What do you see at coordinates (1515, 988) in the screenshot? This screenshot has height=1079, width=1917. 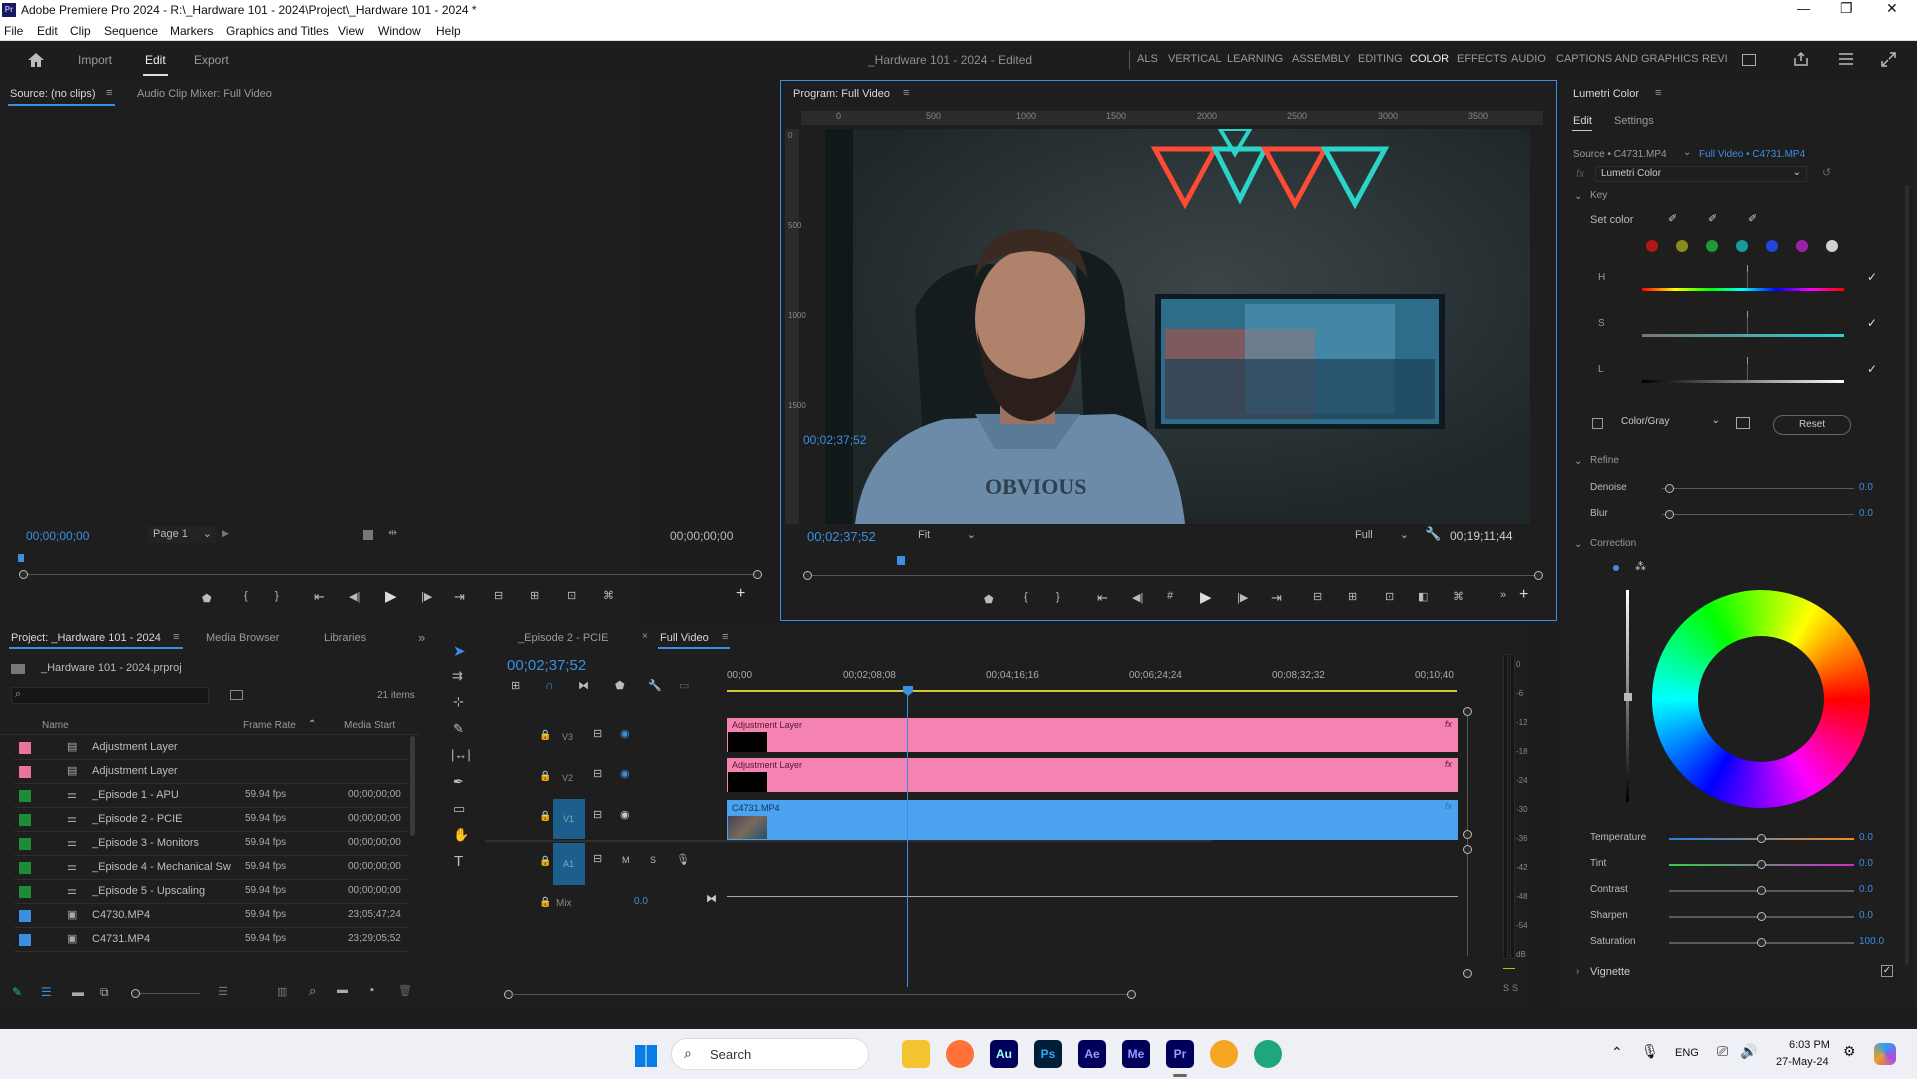 I see `meter-solo-right: S` at bounding box center [1515, 988].